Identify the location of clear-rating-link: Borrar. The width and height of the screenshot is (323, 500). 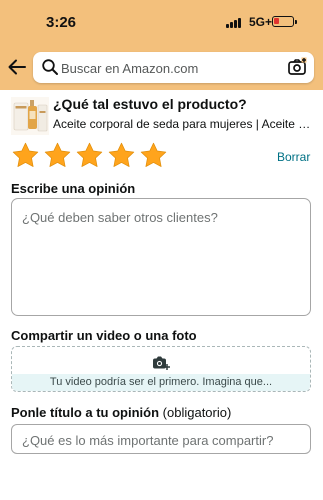
(293, 157).